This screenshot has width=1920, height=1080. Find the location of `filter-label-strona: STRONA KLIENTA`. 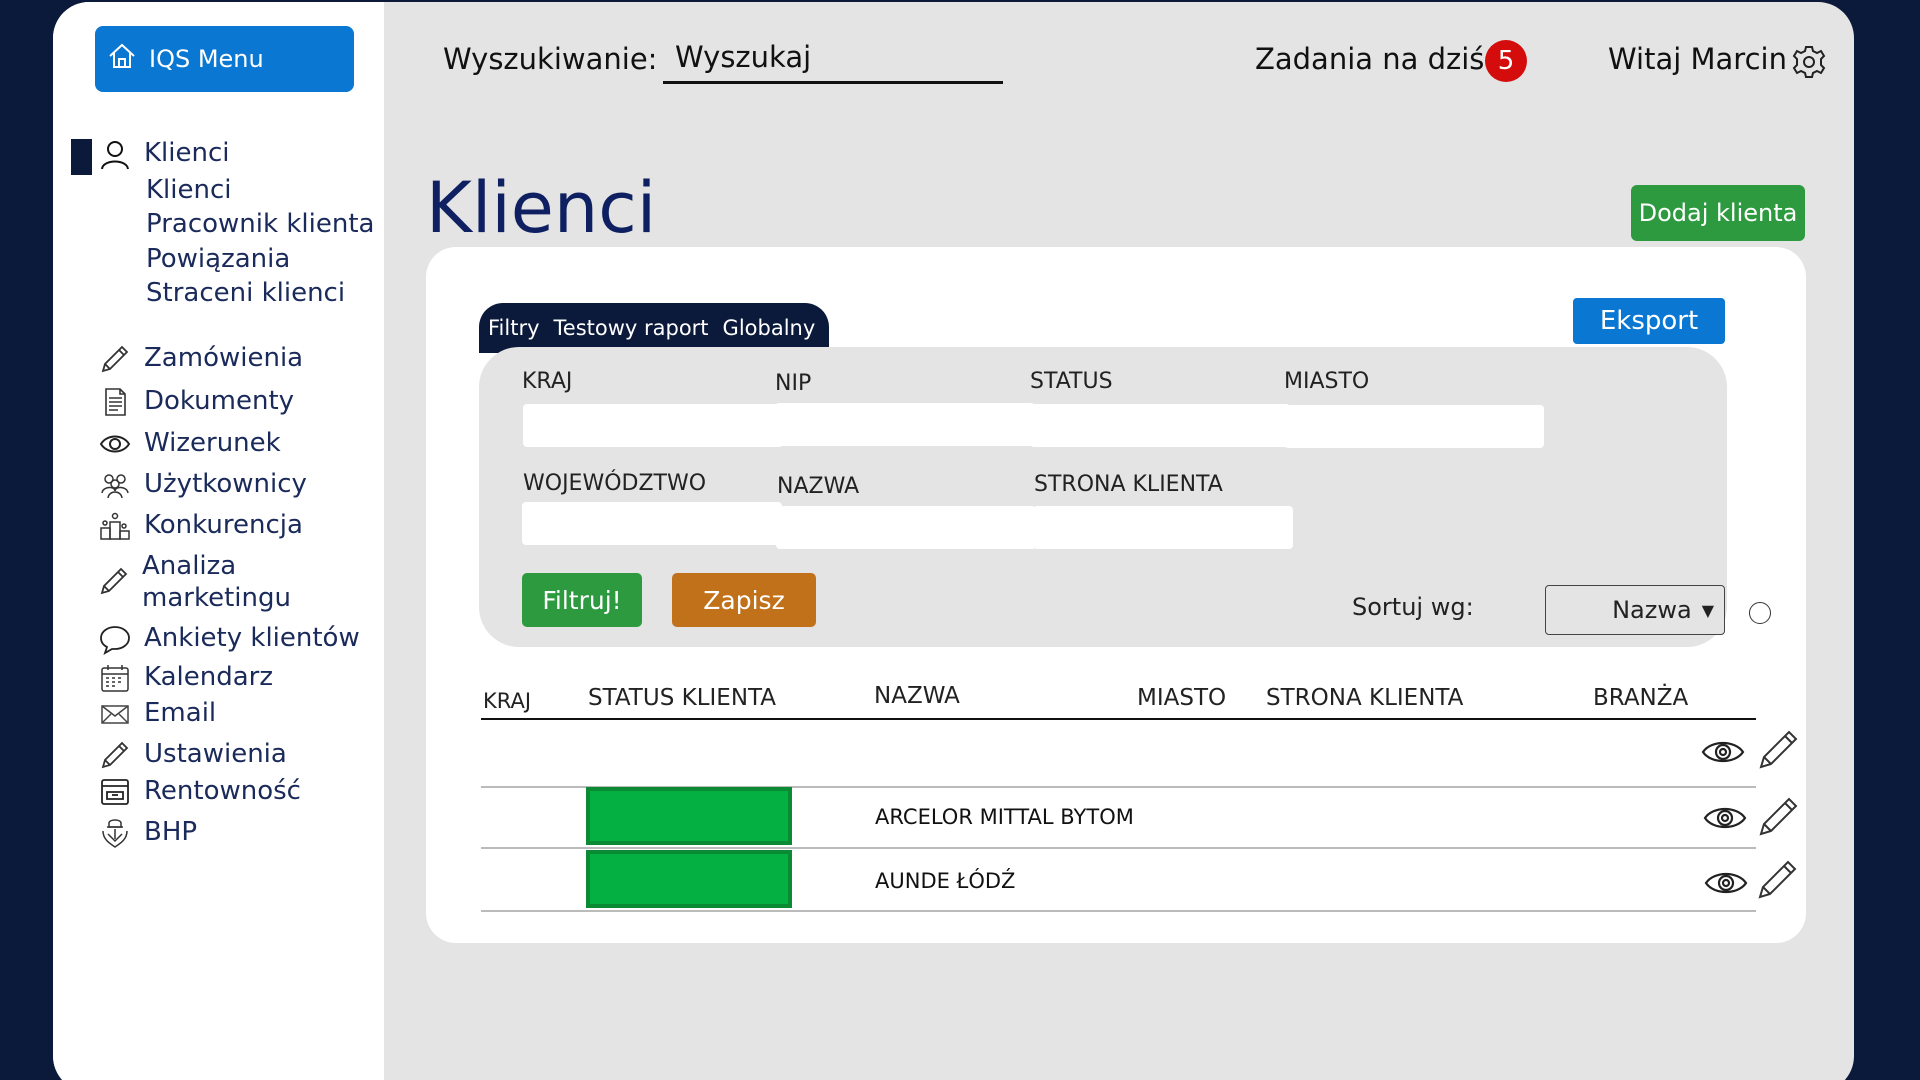

filter-label-strona: STRONA KLIENTA is located at coordinates (1128, 484).